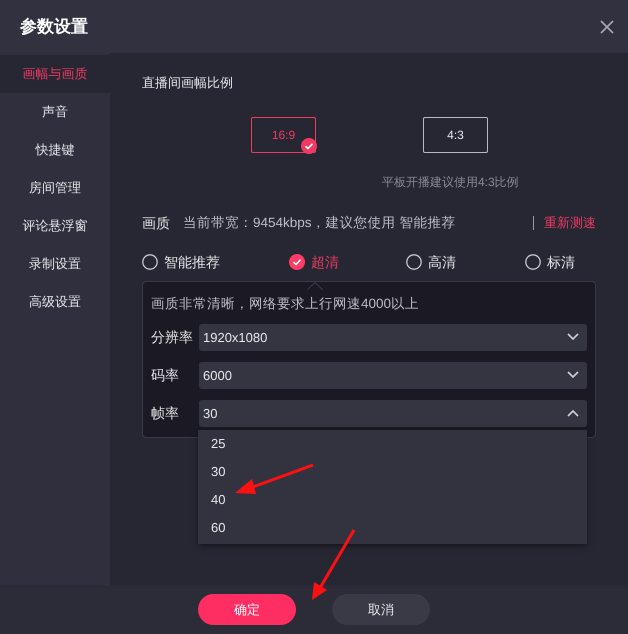  What do you see at coordinates (165, 375) in the screenshot?
I see `field-label: 码率` at bounding box center [165, 375].